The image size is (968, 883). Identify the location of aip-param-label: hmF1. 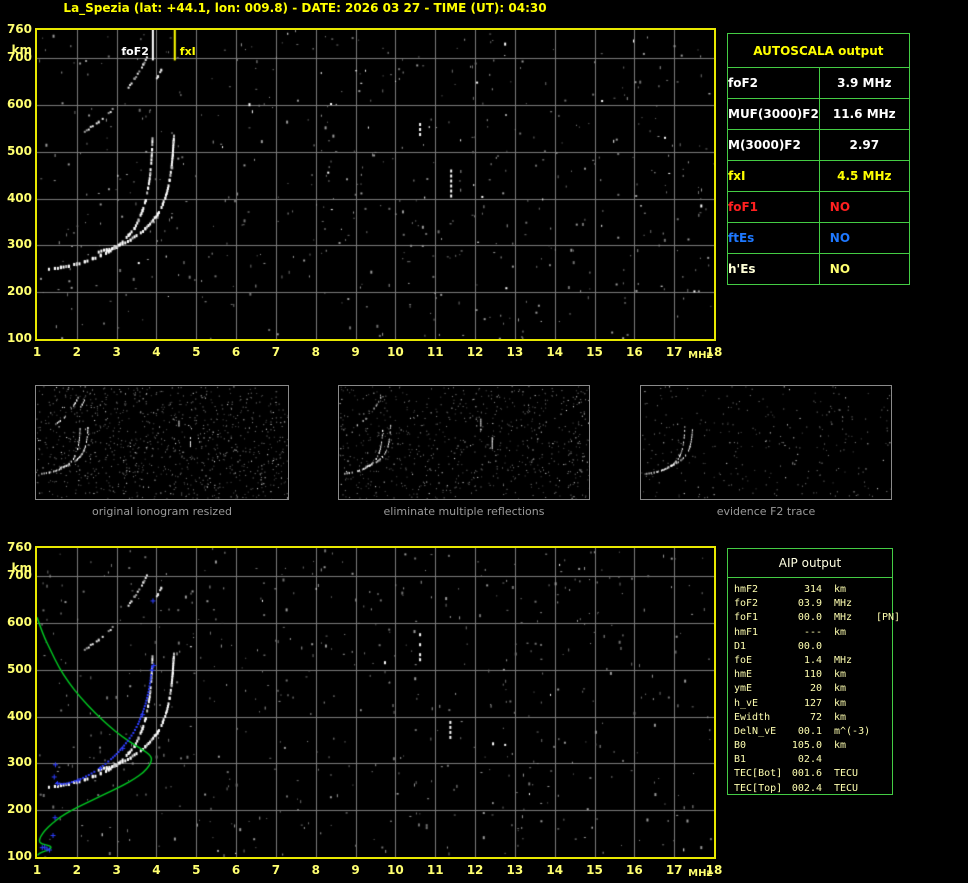
(746, 632).